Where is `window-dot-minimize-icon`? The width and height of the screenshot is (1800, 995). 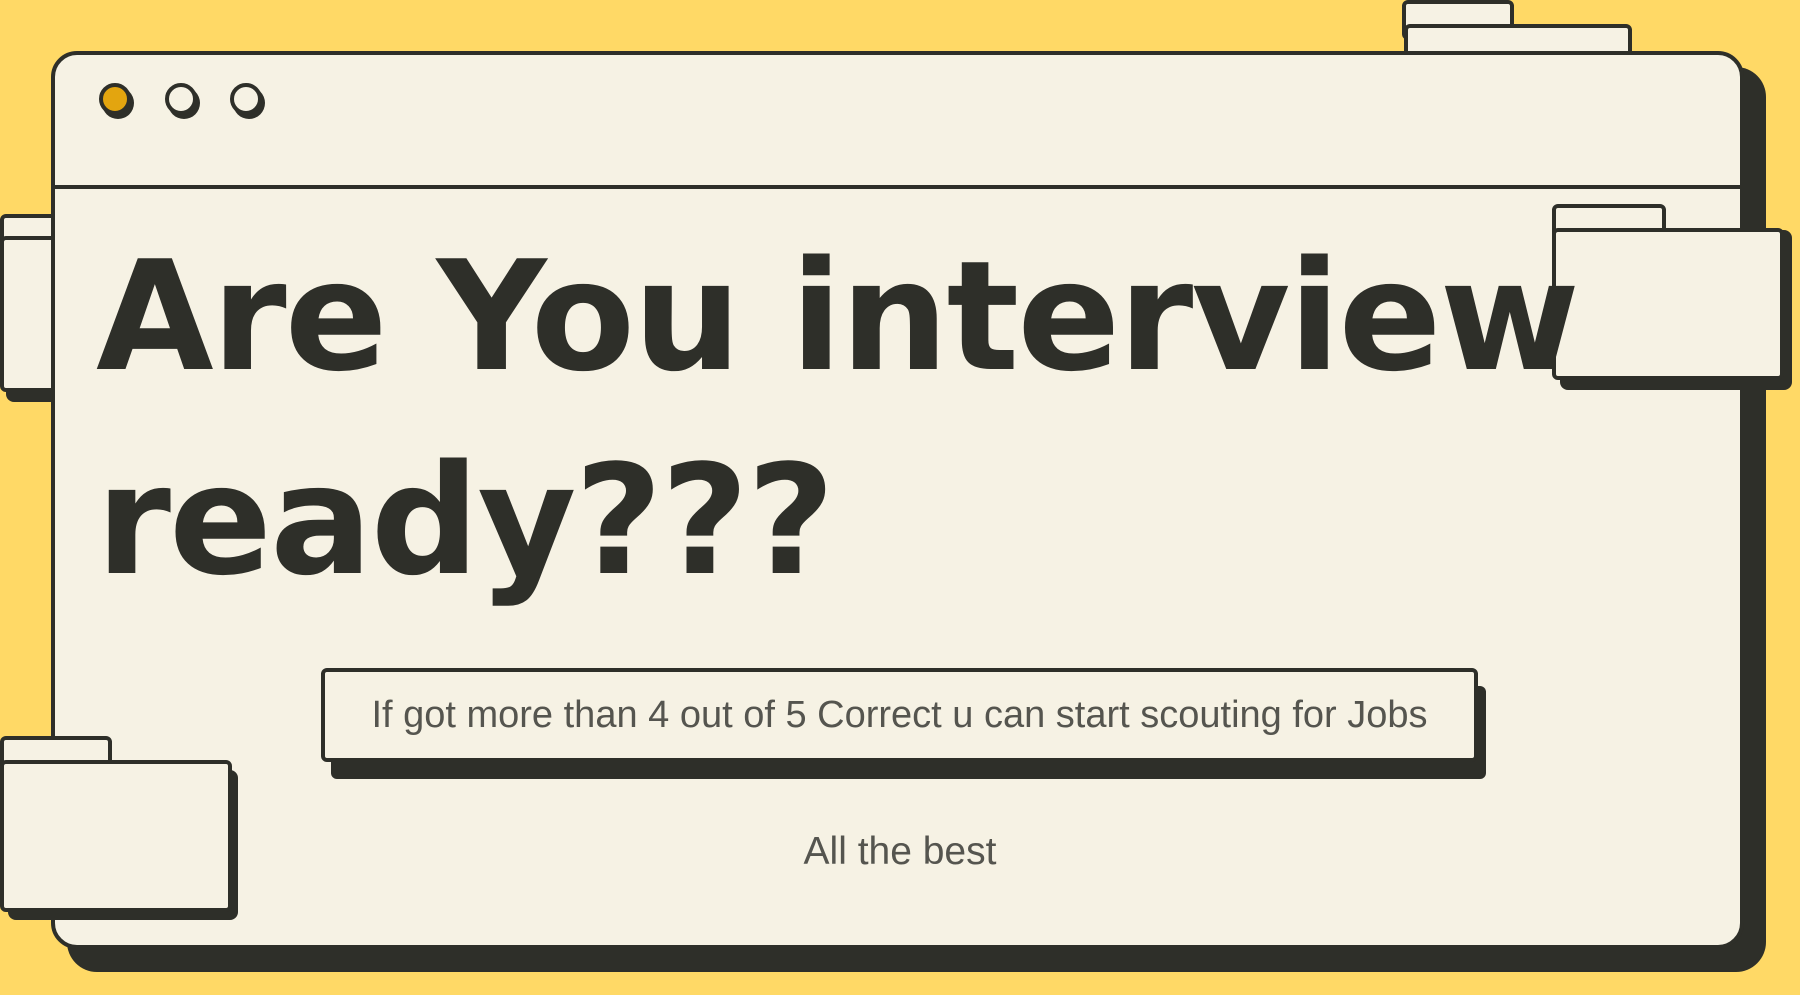
window-dot-minimize-icon is located at coordinates (181, 99).